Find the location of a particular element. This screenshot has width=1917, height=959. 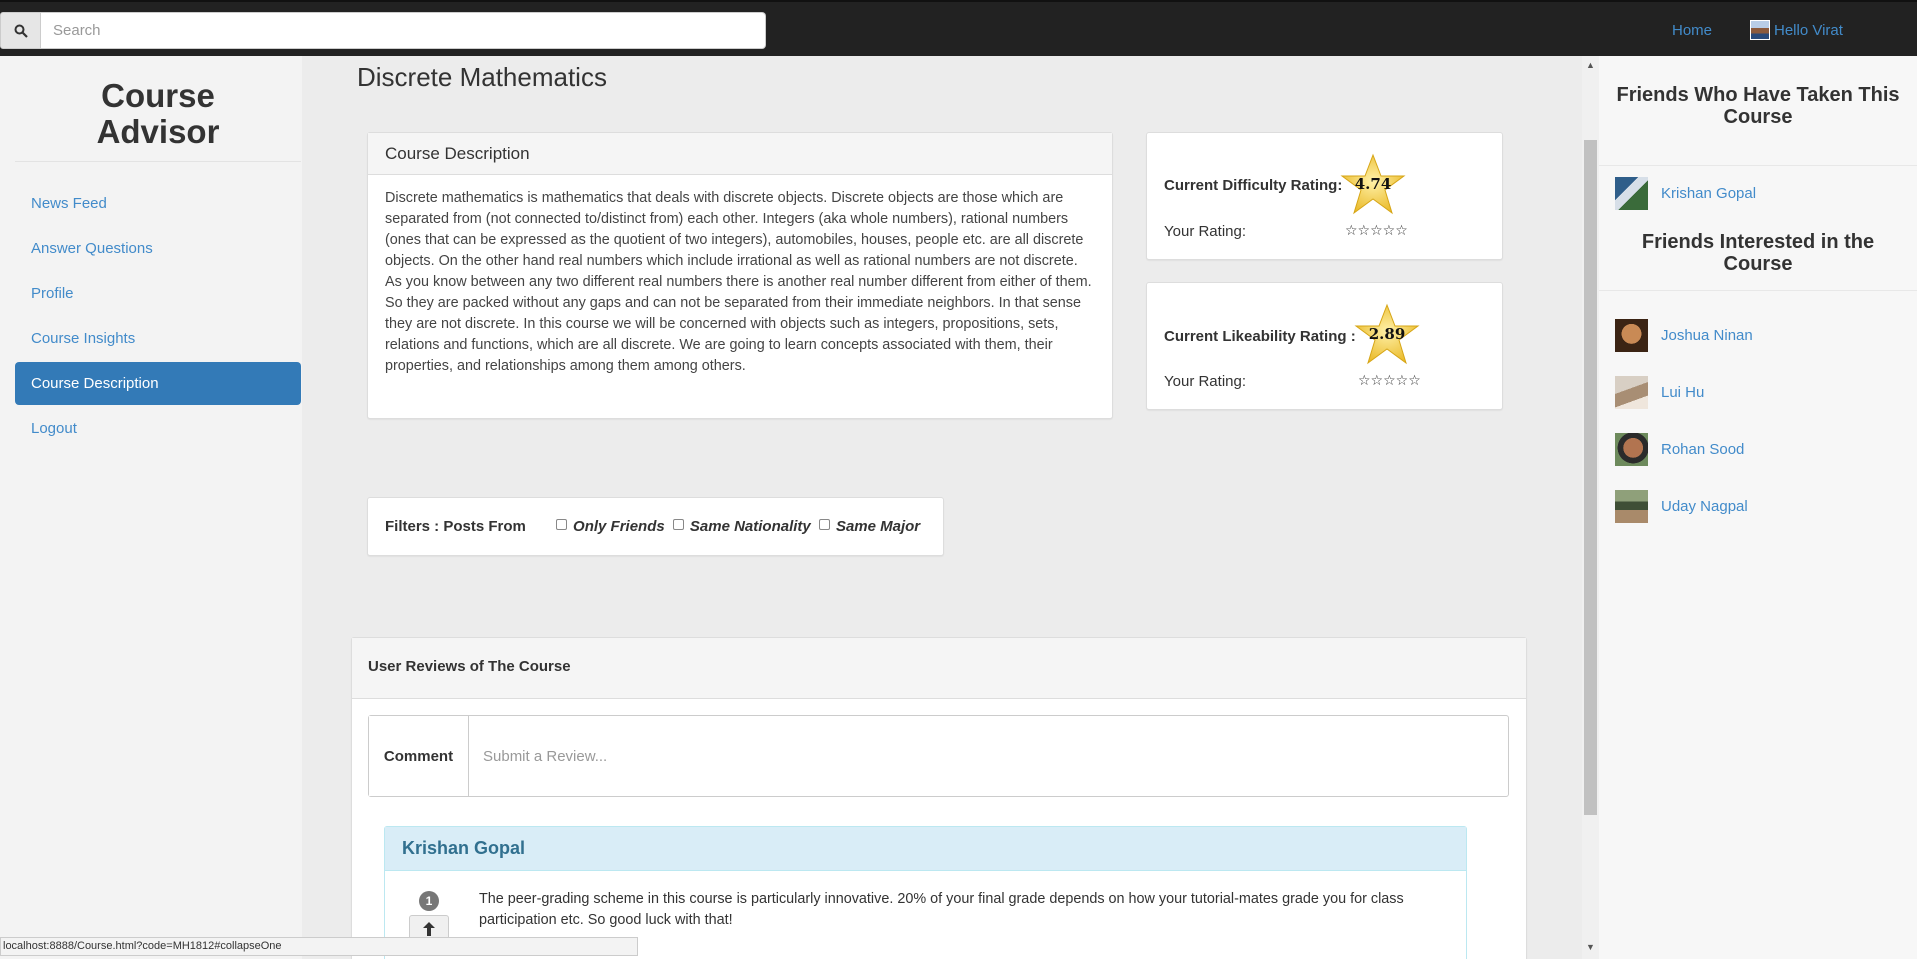

difficulty-rating-label: Current Difficulty Rating: is located at coordinates (1253, 185).